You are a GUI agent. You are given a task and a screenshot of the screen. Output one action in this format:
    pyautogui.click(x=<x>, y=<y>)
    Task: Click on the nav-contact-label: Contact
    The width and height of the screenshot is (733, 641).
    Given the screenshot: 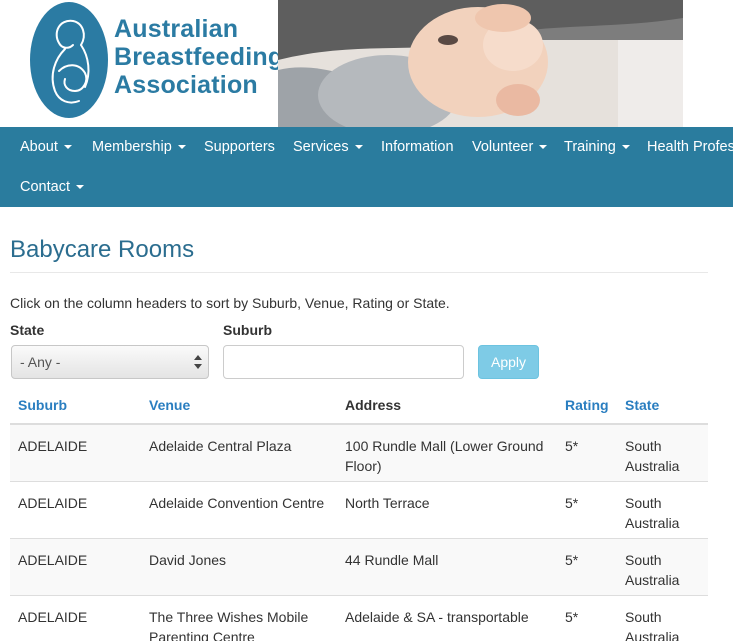 What is the action you would take?
    pyautogui.click(x=45, y=187)
    